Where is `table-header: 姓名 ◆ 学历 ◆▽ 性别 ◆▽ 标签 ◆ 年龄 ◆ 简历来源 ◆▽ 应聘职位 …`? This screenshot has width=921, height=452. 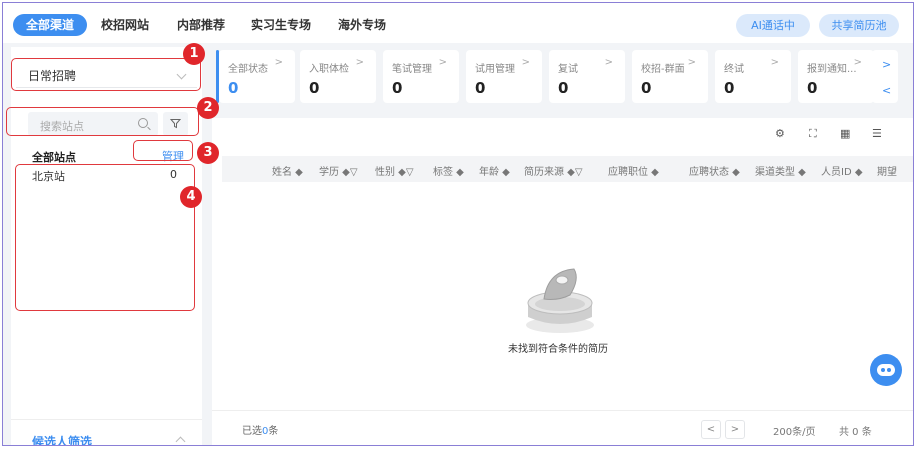
table-header: 姓名 ◆ 学历 ◆▽ 性别 ◆▽ 标签 ◆ 年龄 ◆ 简历来源 ◆▽ 应聘职位 … is located at coordinates (567, 169).